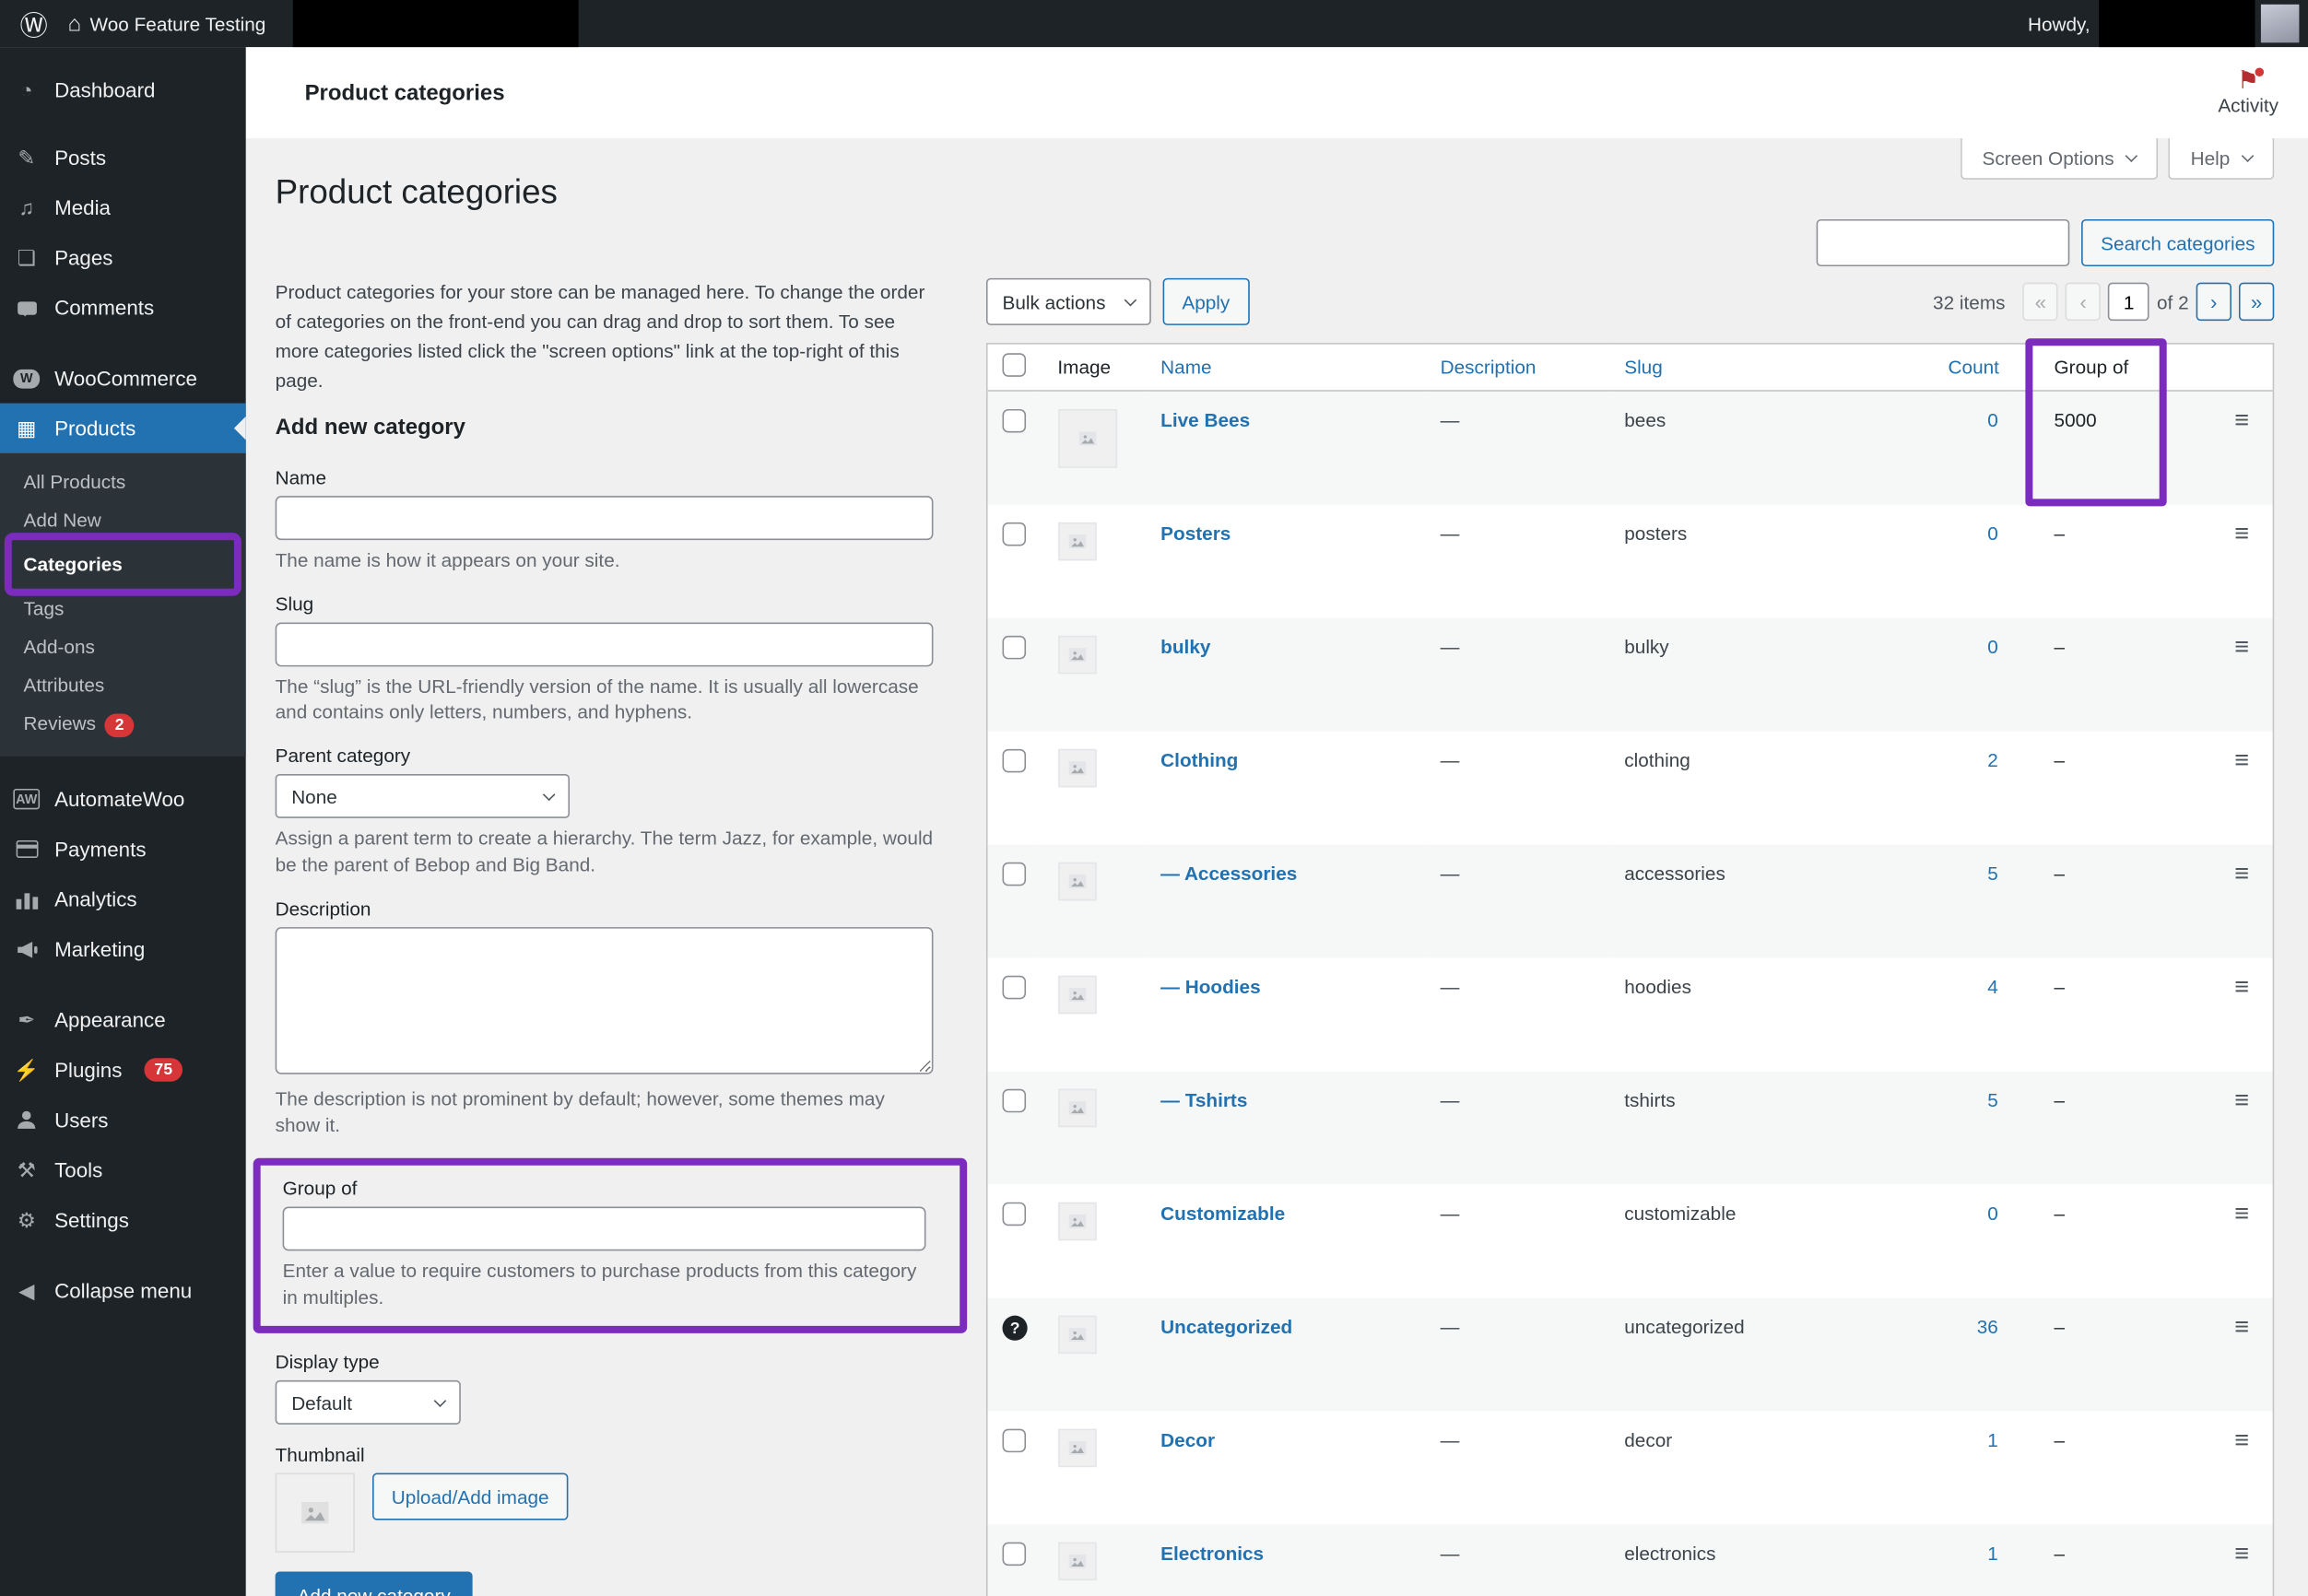  Describe the element at coordinates (1014, 365) in the screenshot. I see `select-all-checkbox` at that location.